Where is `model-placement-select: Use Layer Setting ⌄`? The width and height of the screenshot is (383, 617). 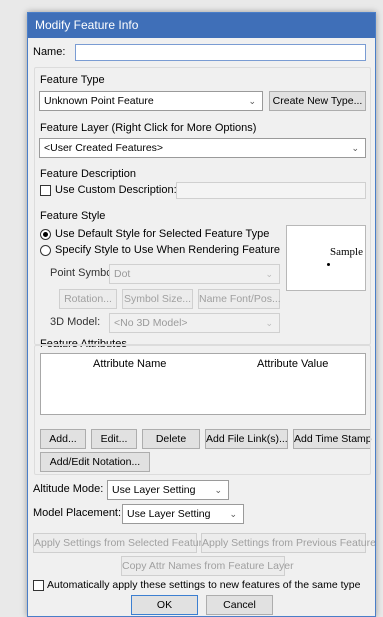
model-placement-select: Use Layer Setting ⌄ is located at coordinates (183, 514).